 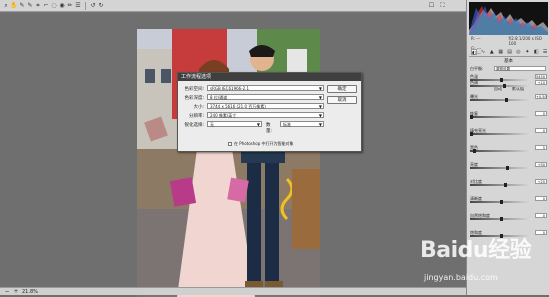 What do you see at coordinates (13, 5) in the screenshot?
I see `hand-tool-icon: ✋` at bounding box center [13, 5].